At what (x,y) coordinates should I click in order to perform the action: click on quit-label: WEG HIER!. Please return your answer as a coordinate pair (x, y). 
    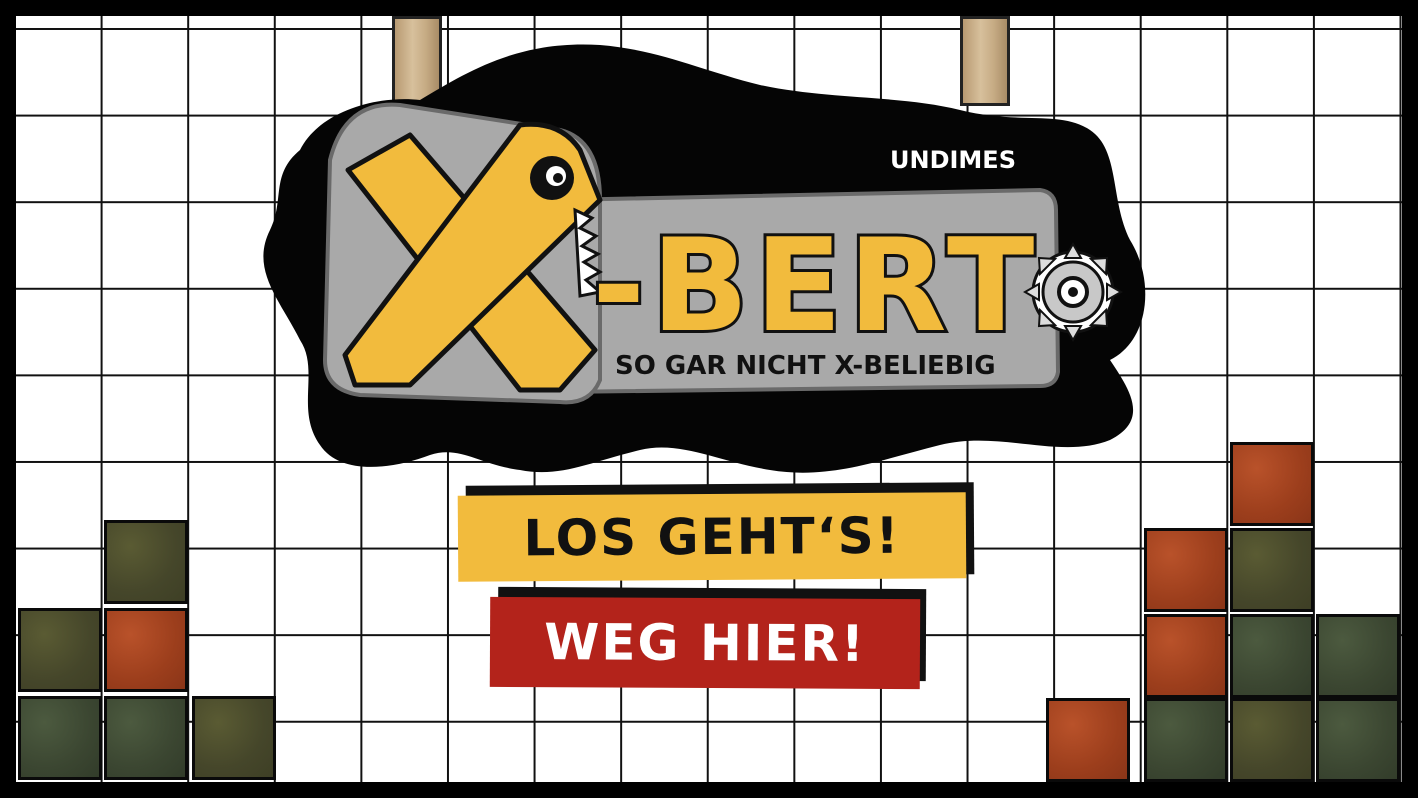
    Looking at the image, I should click on (705, 643).